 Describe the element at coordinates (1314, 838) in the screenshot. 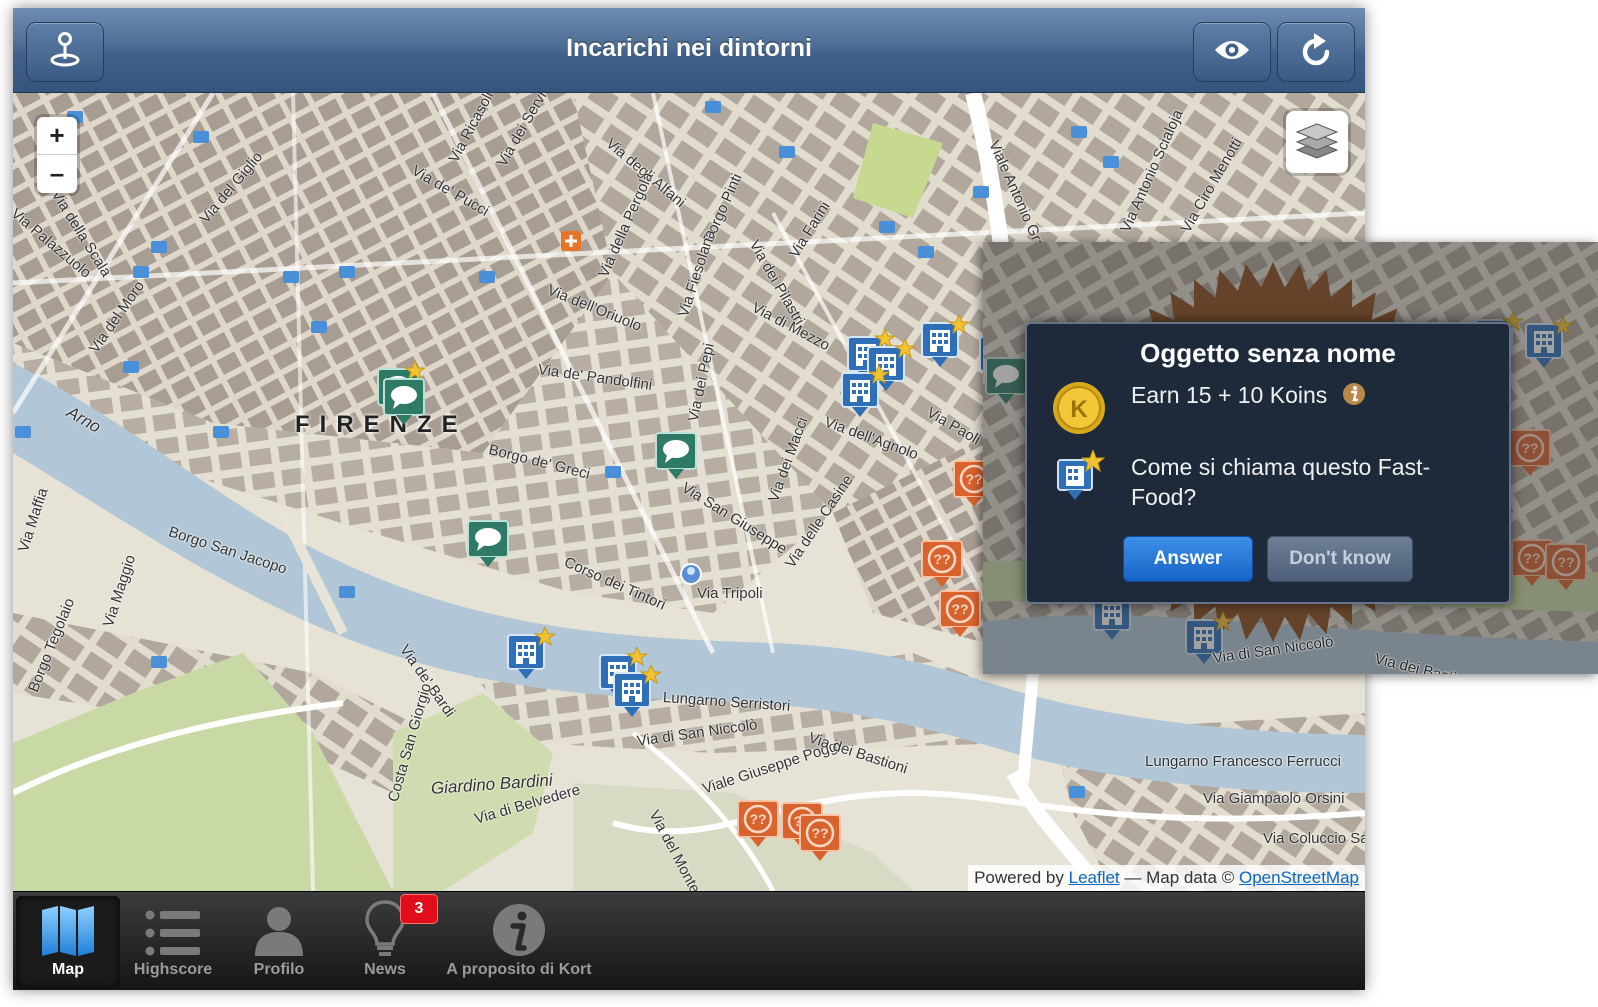

I see `street-label: Via Coluccio Salutati` at that location.